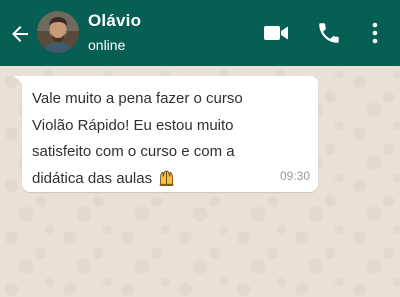 The image size is (400, 297). I want to click on raising-hands-emoji-icon, so click(166, 178).